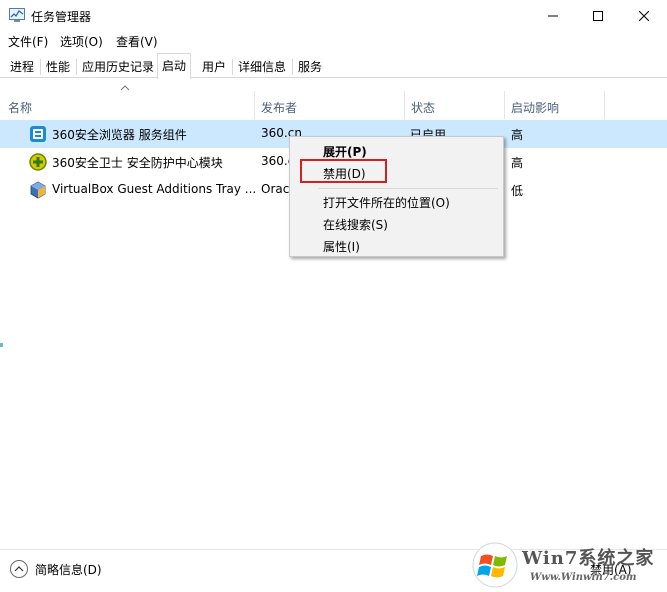 Image resolution: width=667 pixels, height=592 pixels. I want to click on fewer-details-label: 简略信息(D), so click(68, 569).